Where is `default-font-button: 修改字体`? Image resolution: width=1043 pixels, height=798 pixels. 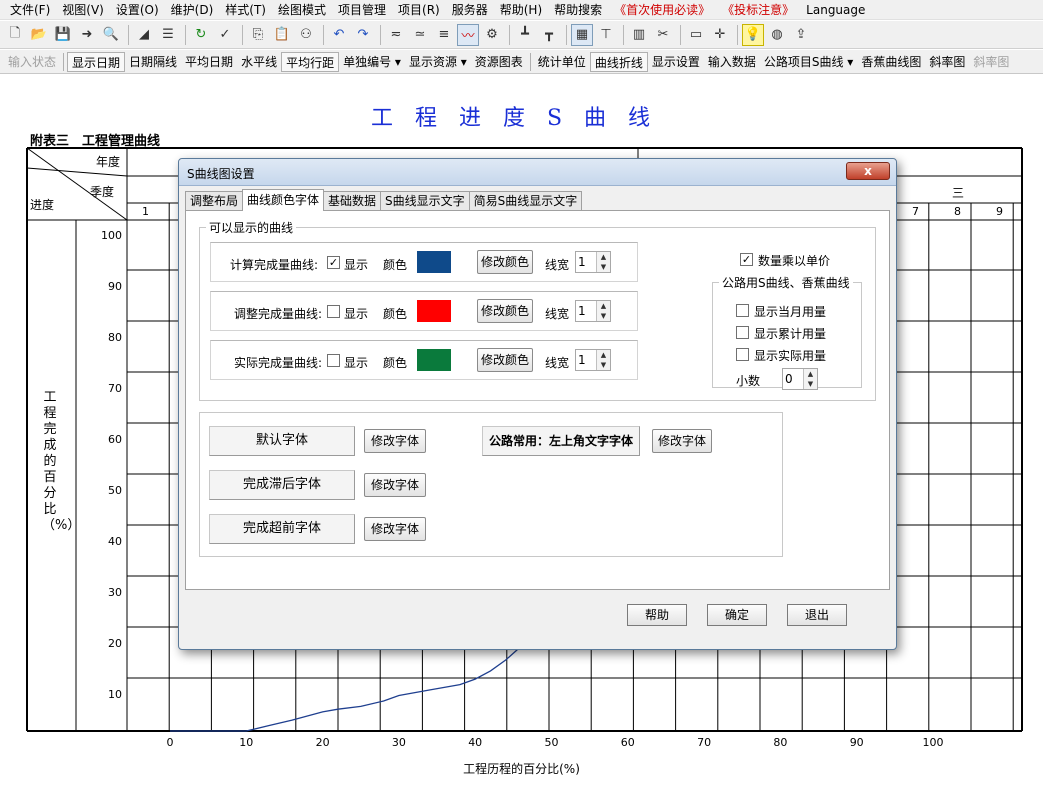 default-font-button: 修改字体 is located at coordinates (395, 441).